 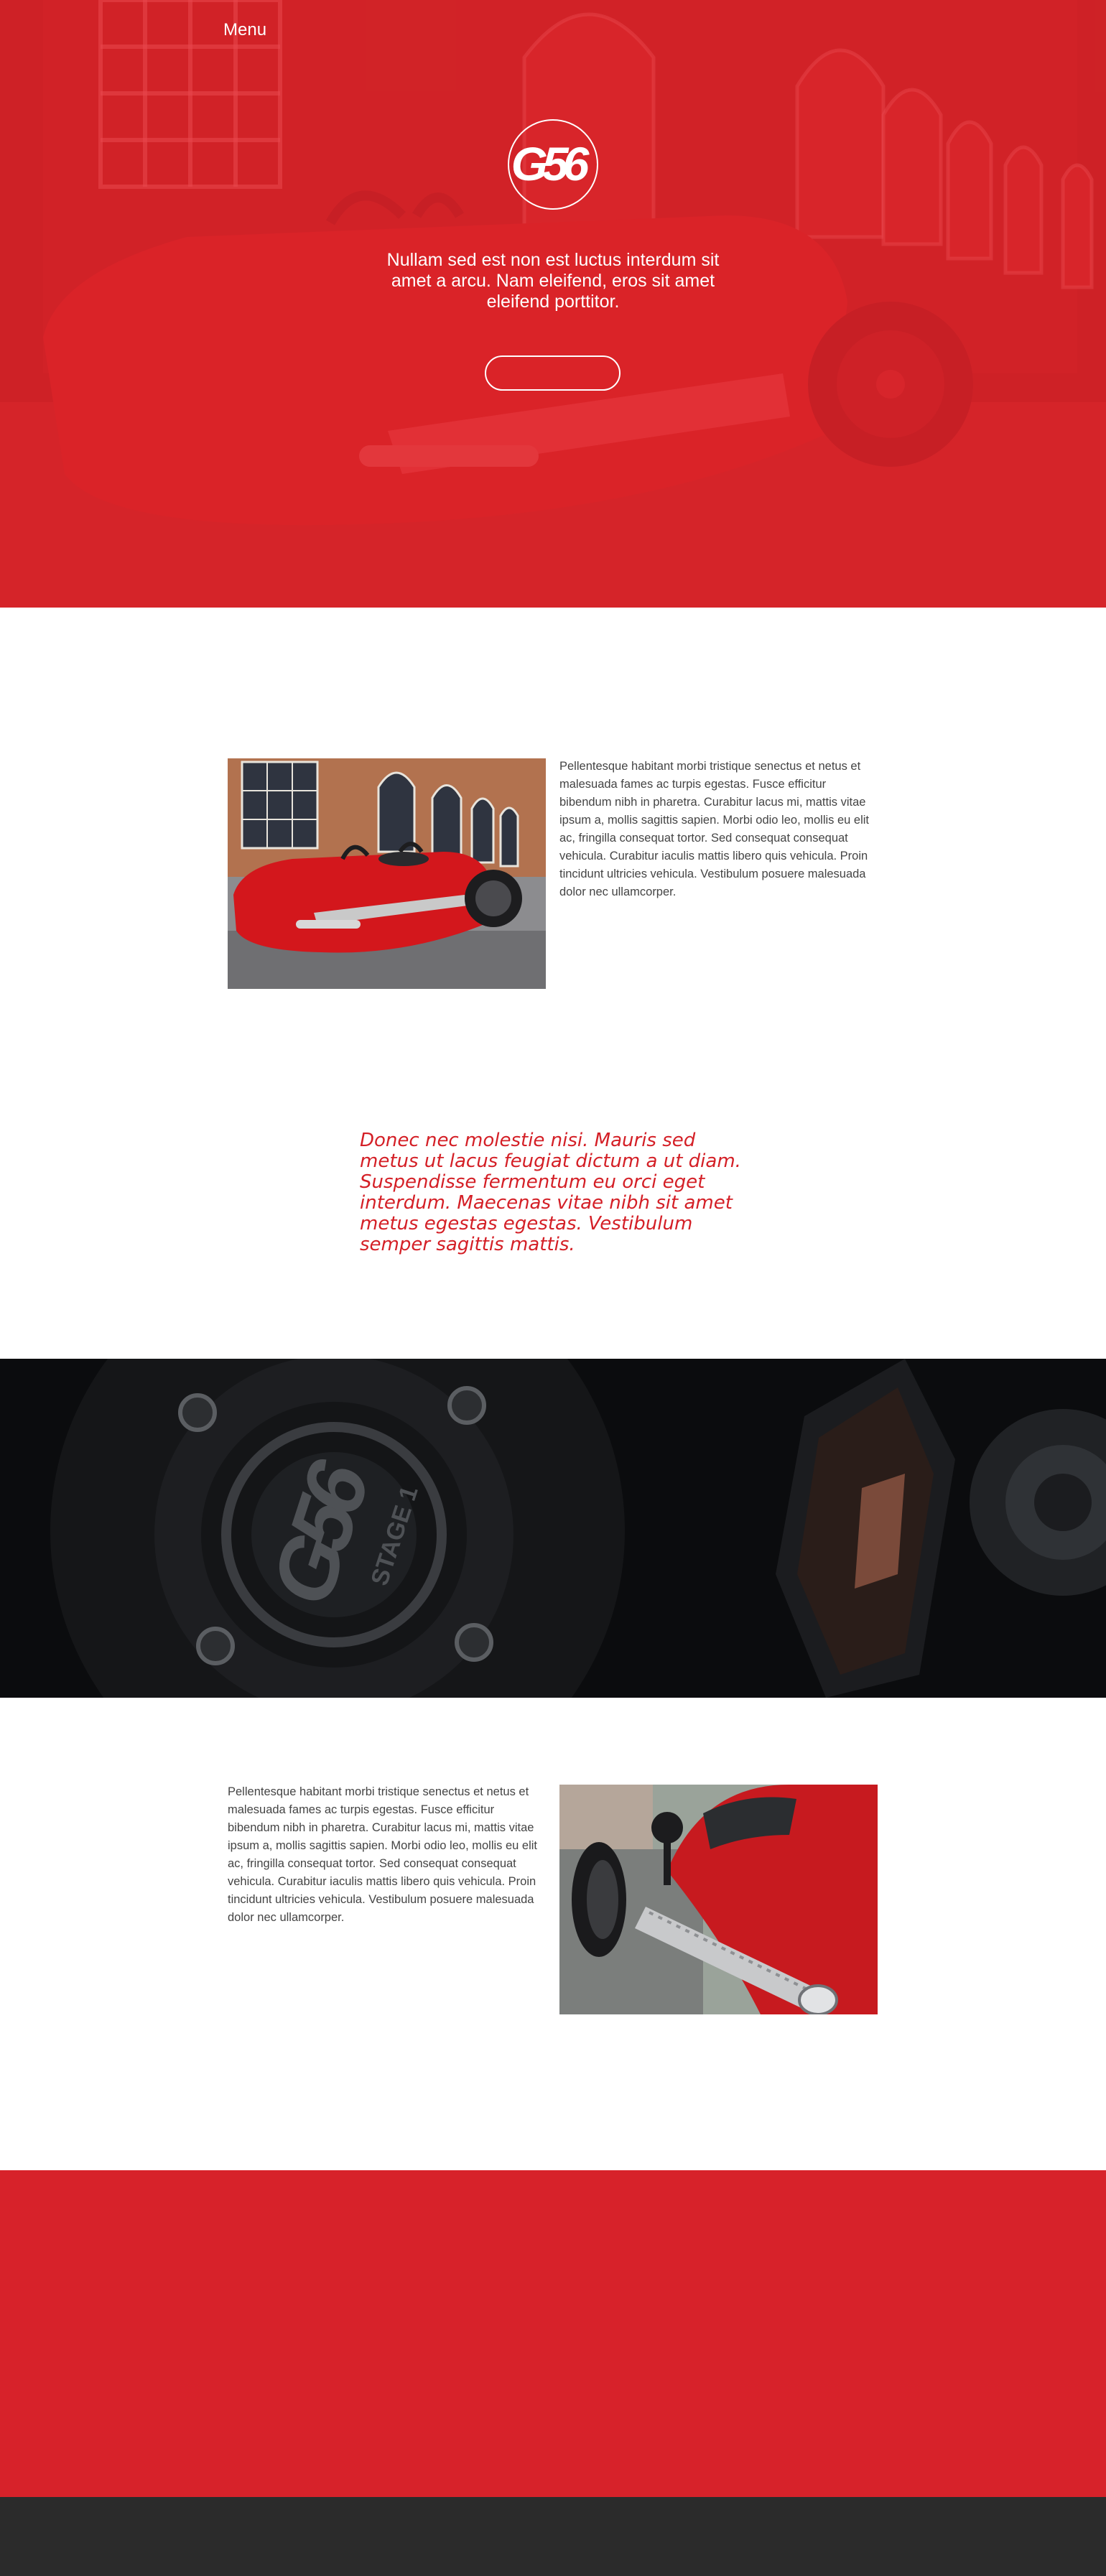 What do you see at coordinates (245, 30) in the screenshot?
I see `menu-link: Menu` at bounding box center [245, 30].